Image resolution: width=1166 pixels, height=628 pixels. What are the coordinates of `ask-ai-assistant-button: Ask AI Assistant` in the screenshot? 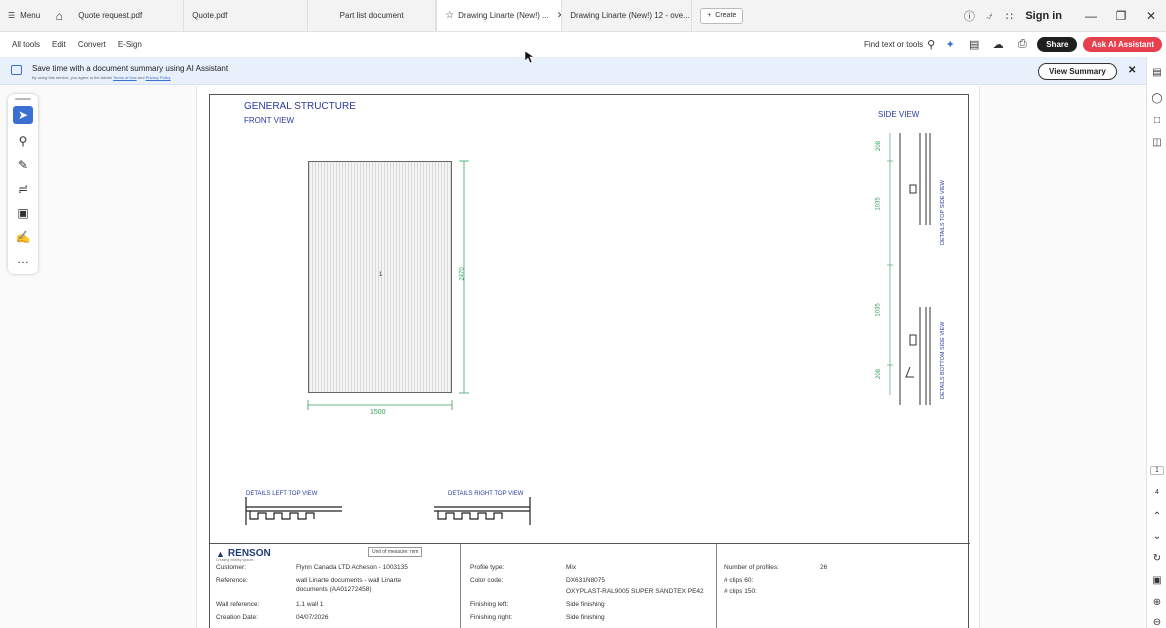 It's located at (1122, 44).